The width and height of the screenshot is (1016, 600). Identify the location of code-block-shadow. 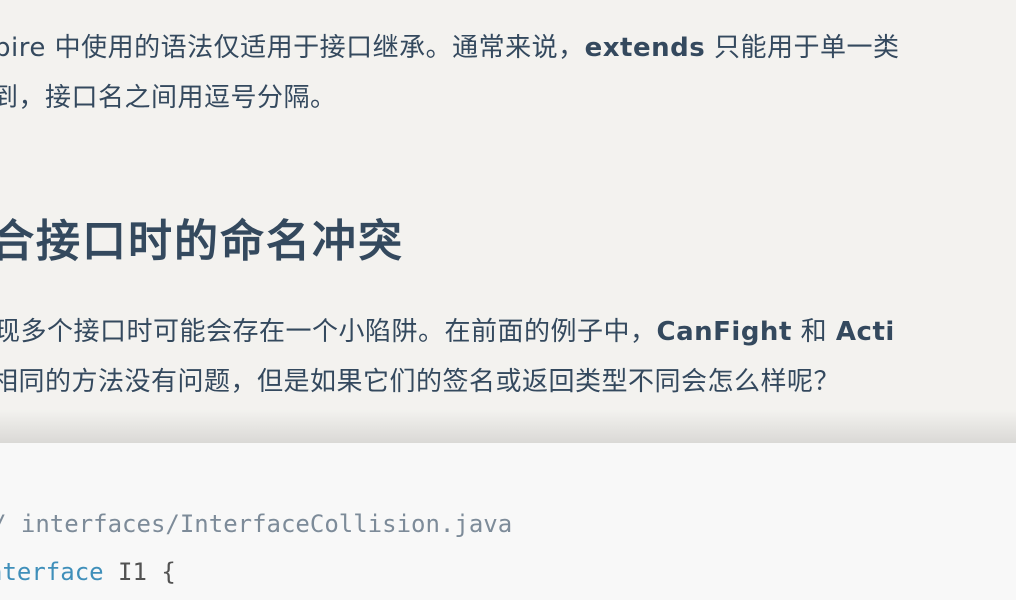
(508, 427).